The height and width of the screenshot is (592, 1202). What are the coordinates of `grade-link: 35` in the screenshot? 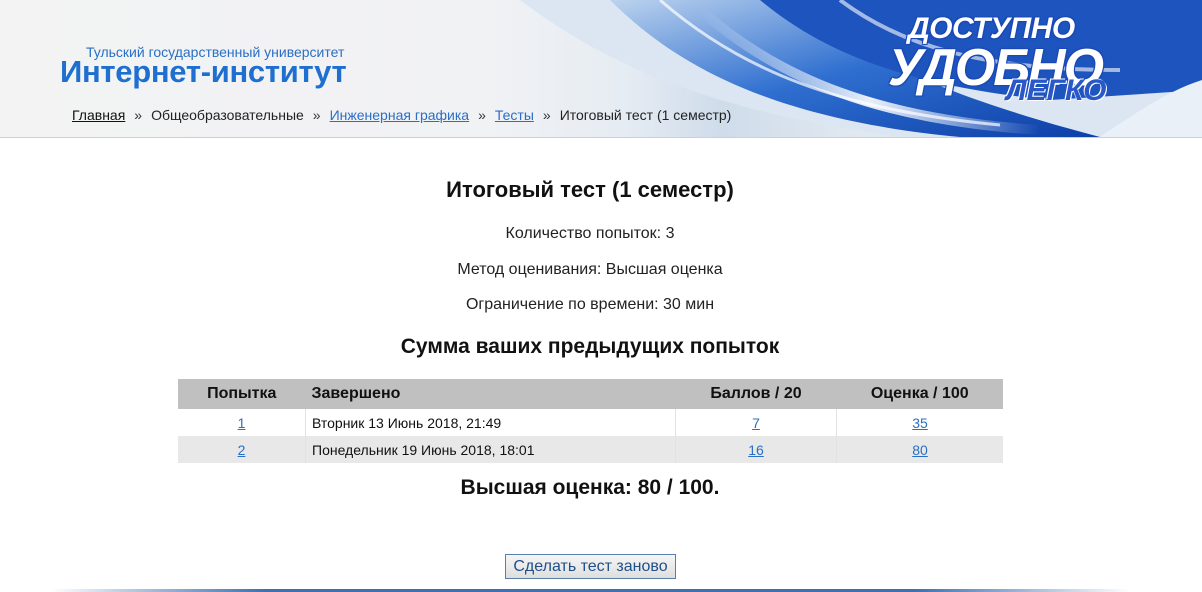 It's located at (920, 423).